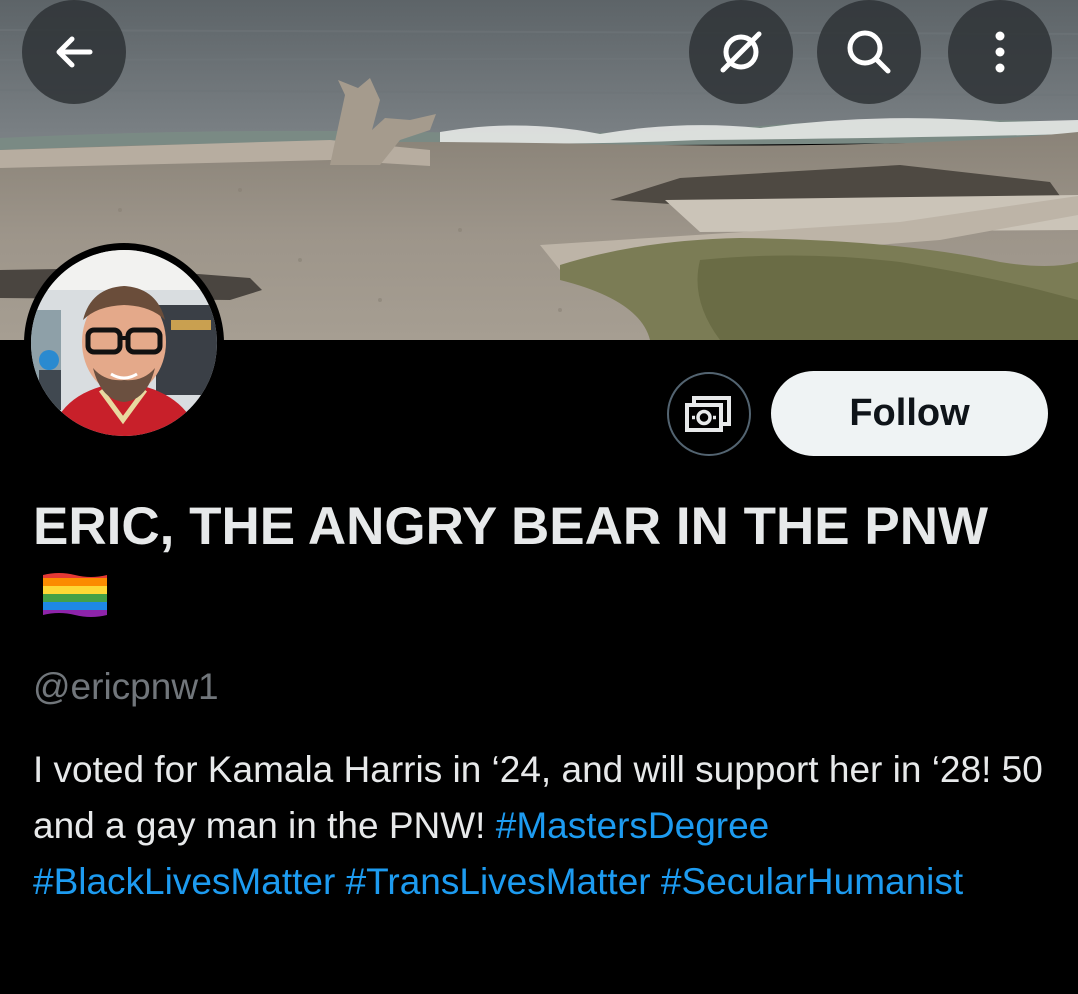 This screenshot has width=1078, height=994. What do you see at coordinates (126, 686) in the screenshot?
I see `profile-handle: @ericpnw1` at bounding box center [126, 686].